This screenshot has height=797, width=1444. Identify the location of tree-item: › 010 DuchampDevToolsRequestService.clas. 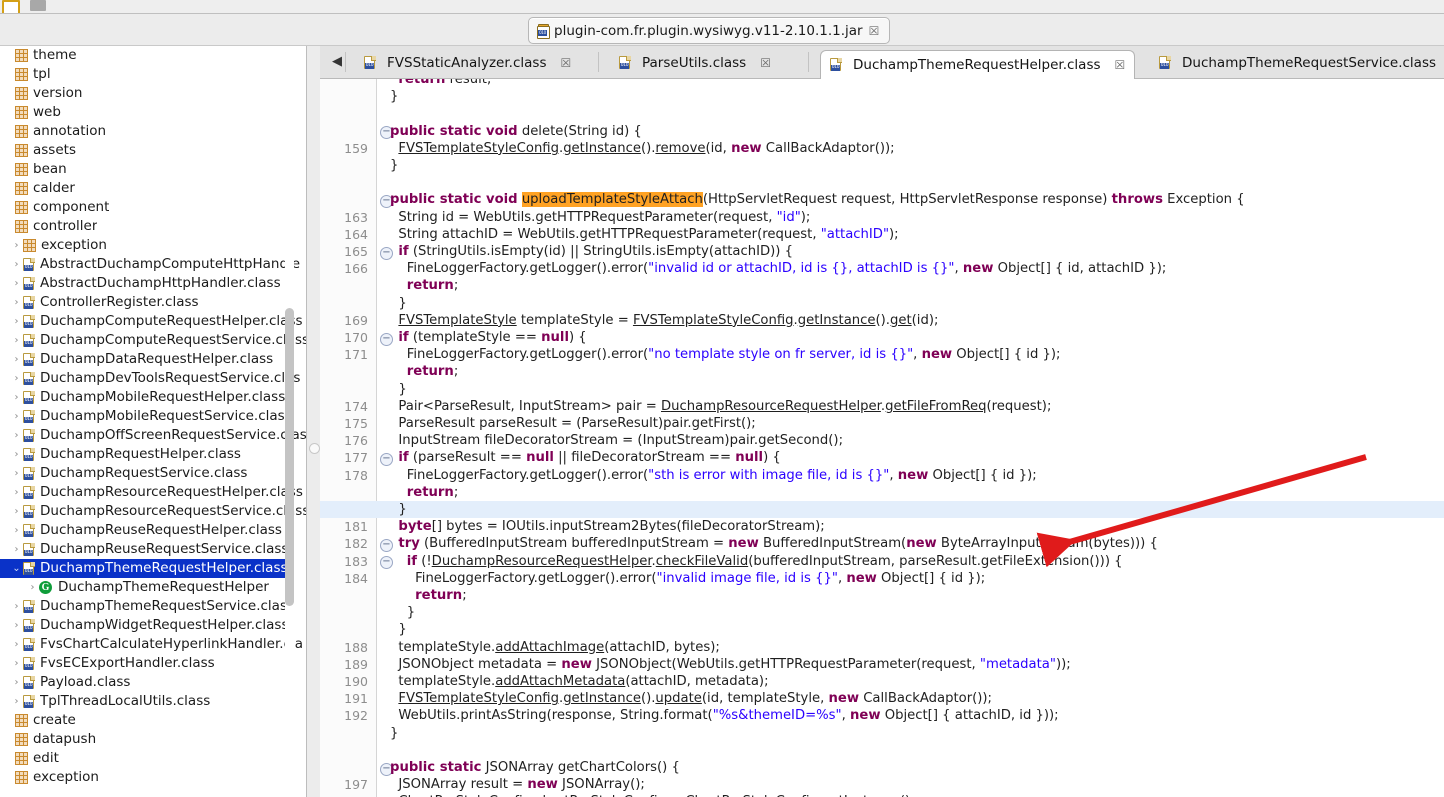
(153, 378).